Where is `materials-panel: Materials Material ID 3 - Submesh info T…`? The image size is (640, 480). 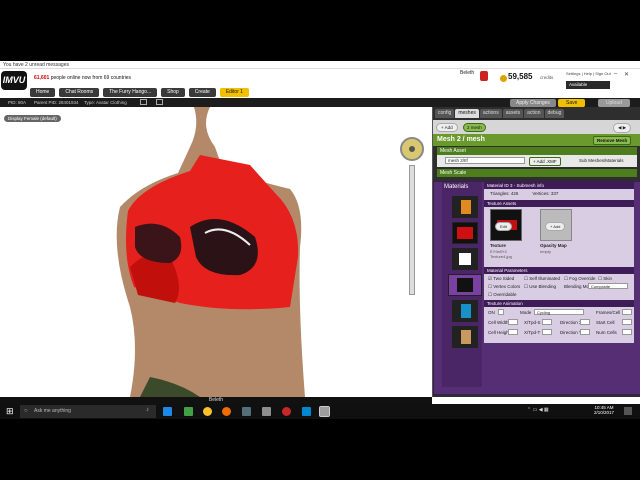 materials-panel: Materials Material ID 3 - Submesh info T… is located at coordinates (536, 288).